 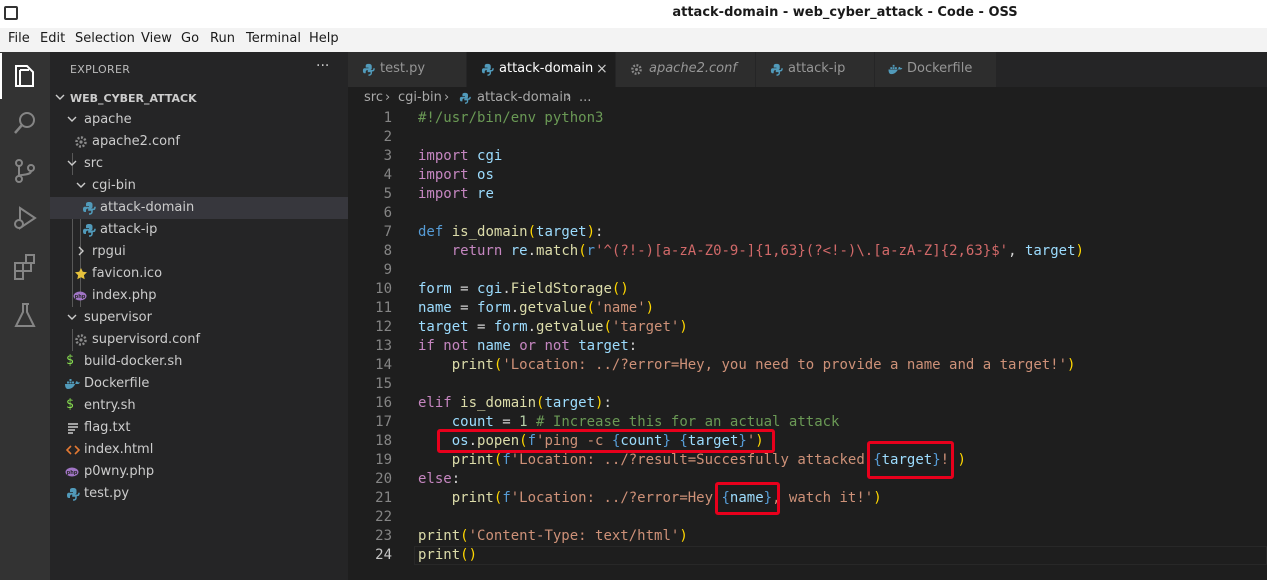 What do you see at coordinates (199, 406) in the screenshot?
I see `tree-file-entry-sh: $ entry.sh` at bounding box center [199, 406].